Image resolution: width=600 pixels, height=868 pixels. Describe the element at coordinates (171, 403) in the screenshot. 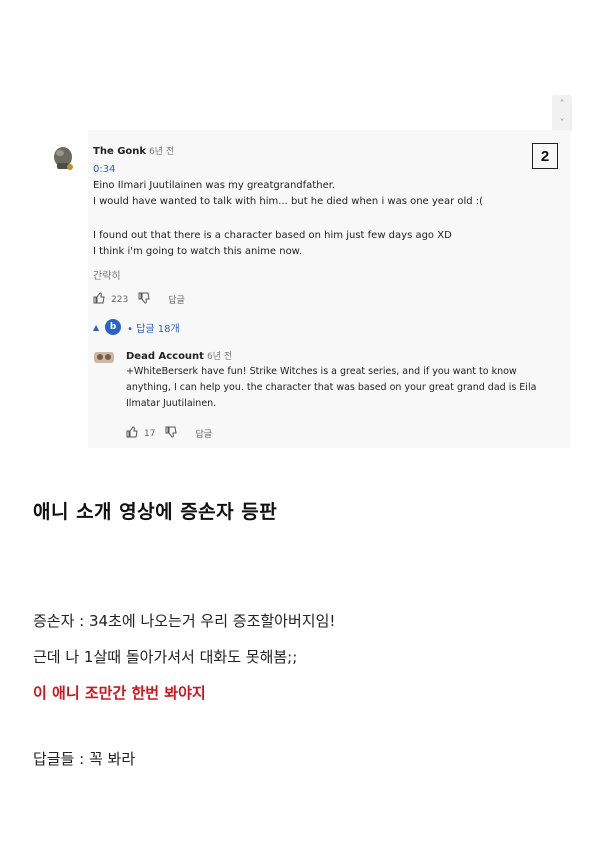

I see `reply-line: Ilmatar Juutilainen.` at that location.